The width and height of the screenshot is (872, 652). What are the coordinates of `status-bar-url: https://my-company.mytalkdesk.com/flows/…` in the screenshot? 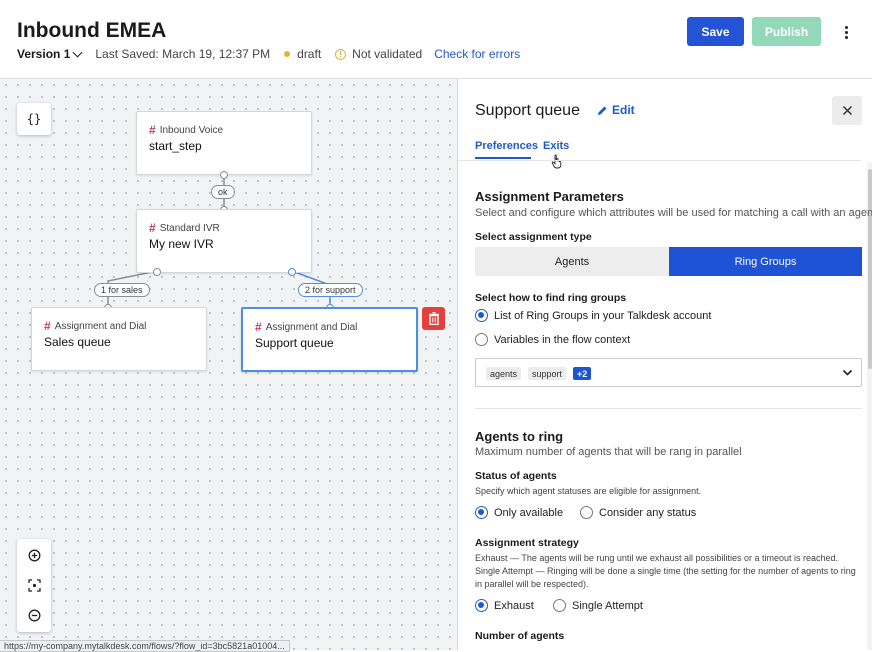 It's located at (145, 646).